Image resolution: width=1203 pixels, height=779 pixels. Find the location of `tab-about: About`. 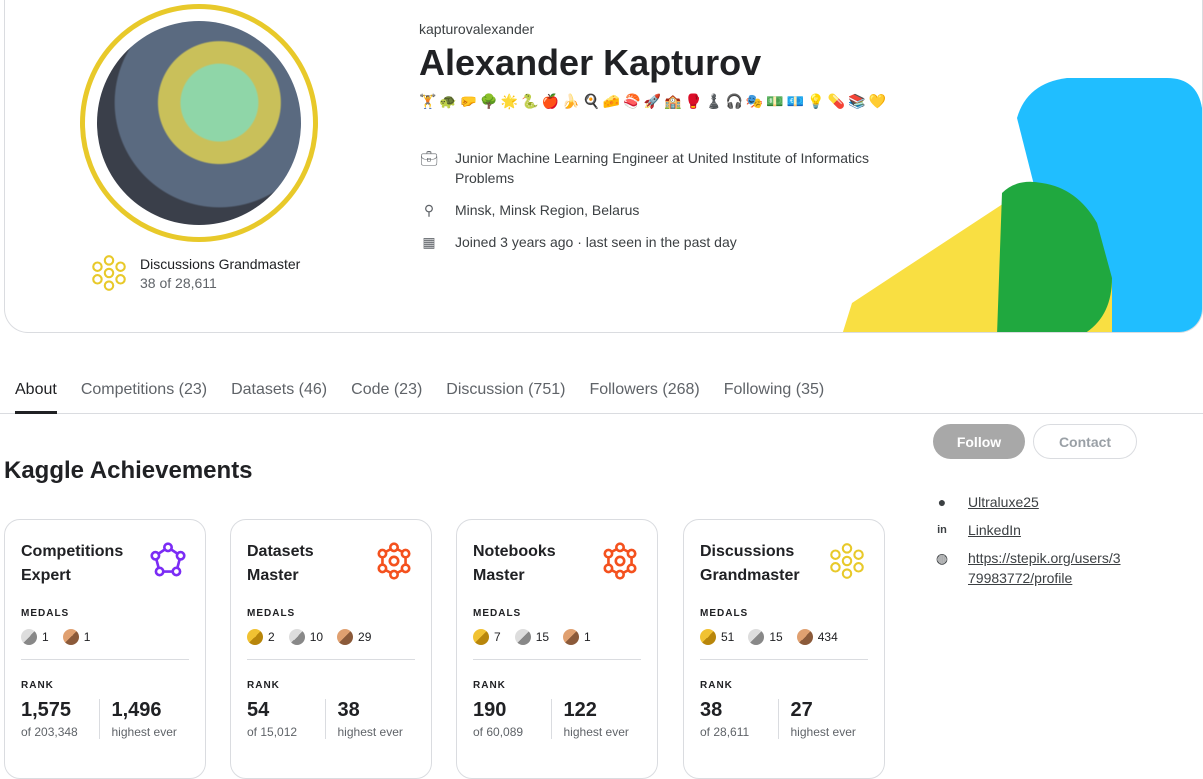

tab-about: About is located at coordinates (36, 395).